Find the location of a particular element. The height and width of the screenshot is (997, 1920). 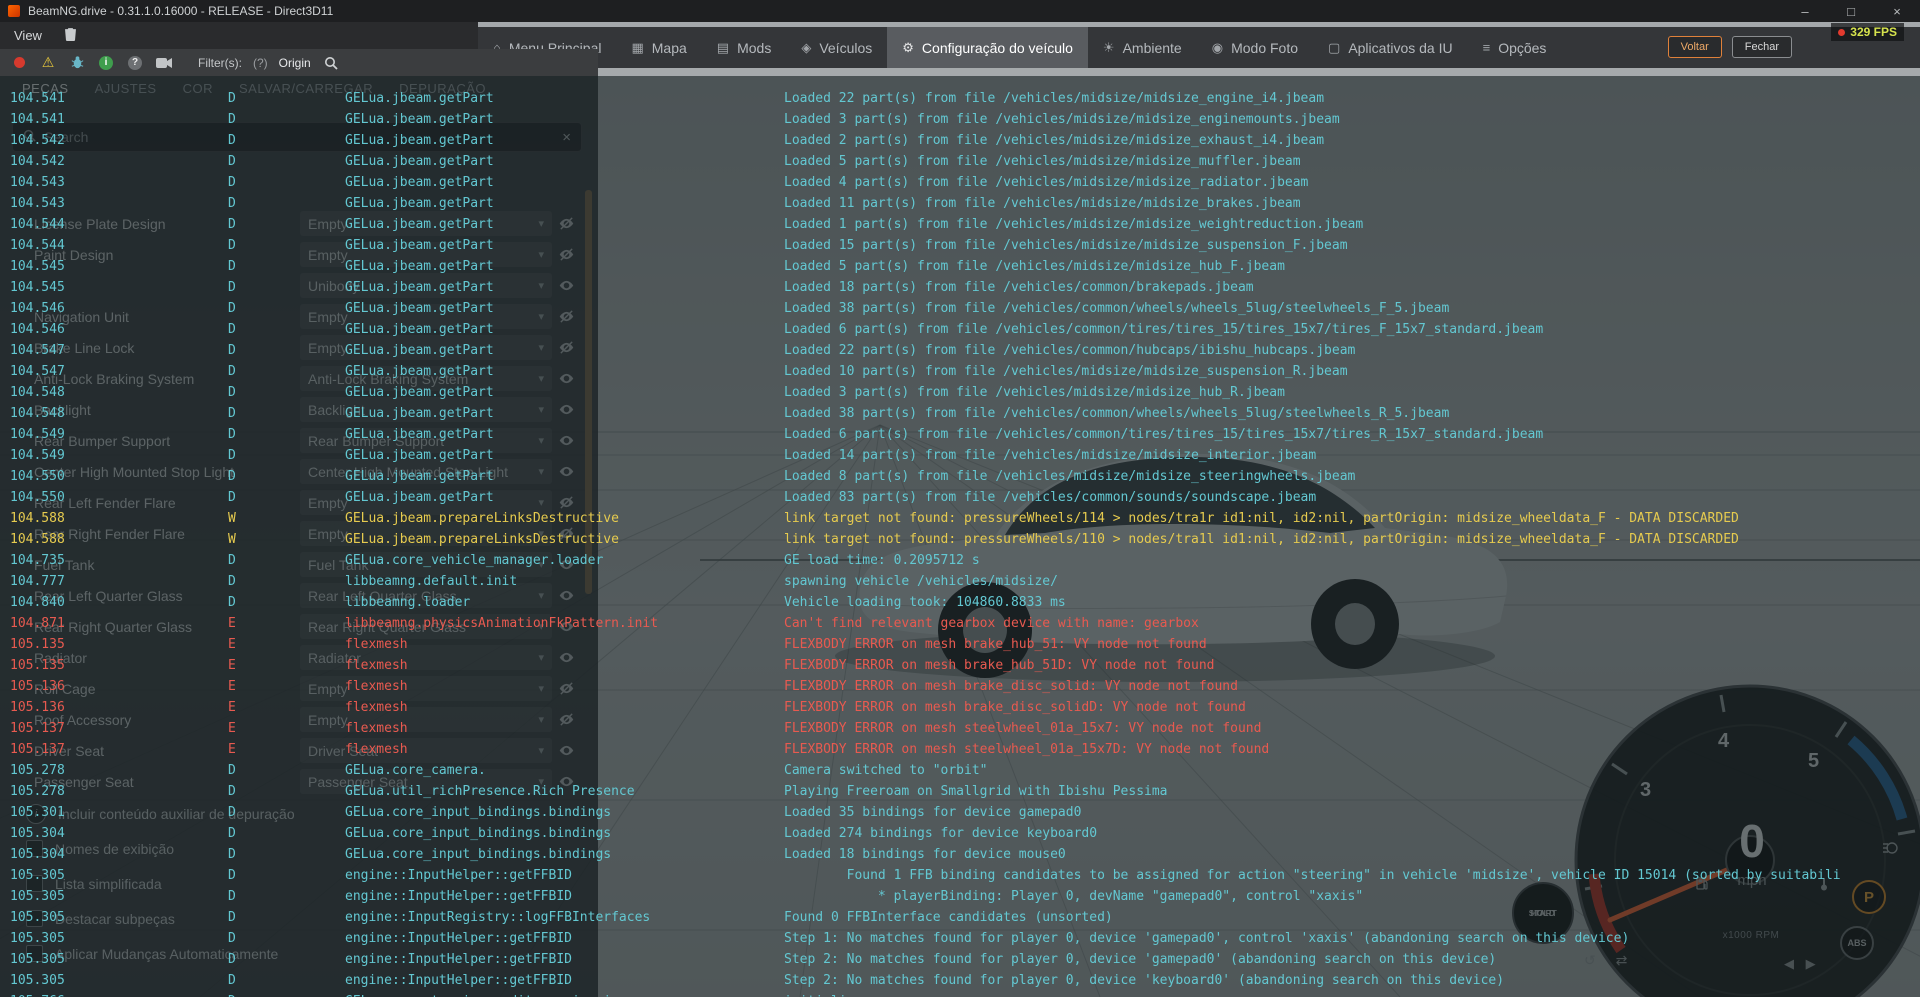

topbar-tab-modo-foto: ◉ Modo Foto is located at coordinates (1255, 47).